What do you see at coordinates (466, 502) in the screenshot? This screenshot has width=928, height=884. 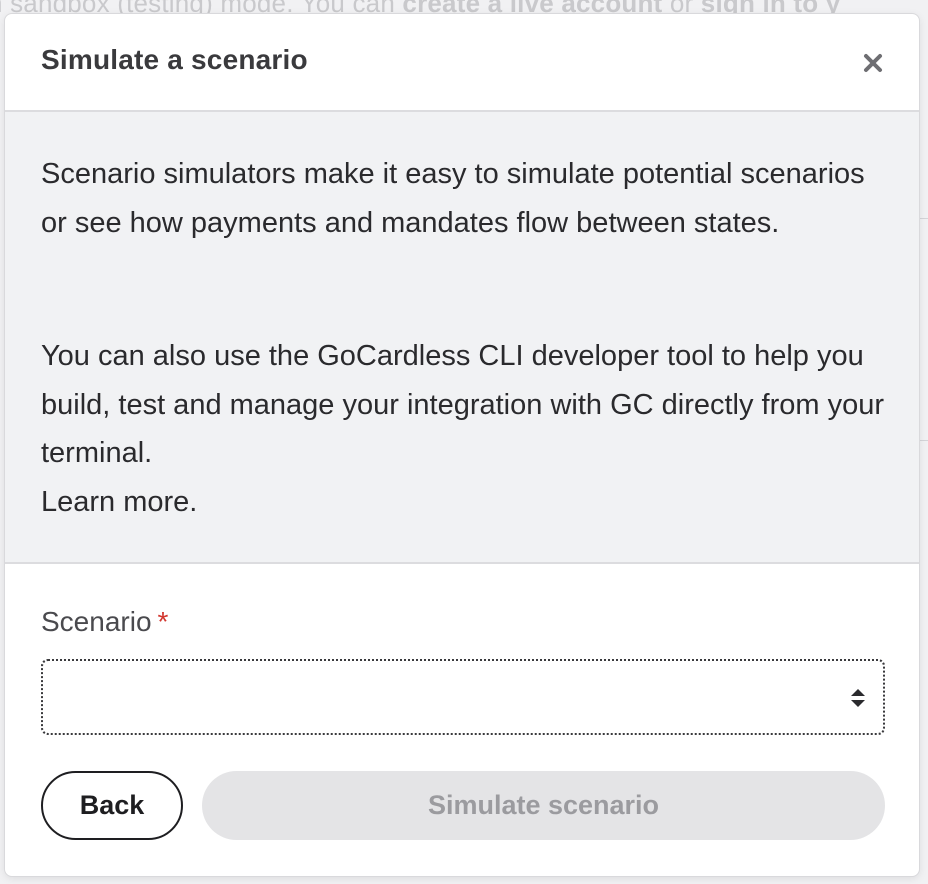 I see `learn-more-link: Learn more.` at bounding box center [466, 502].